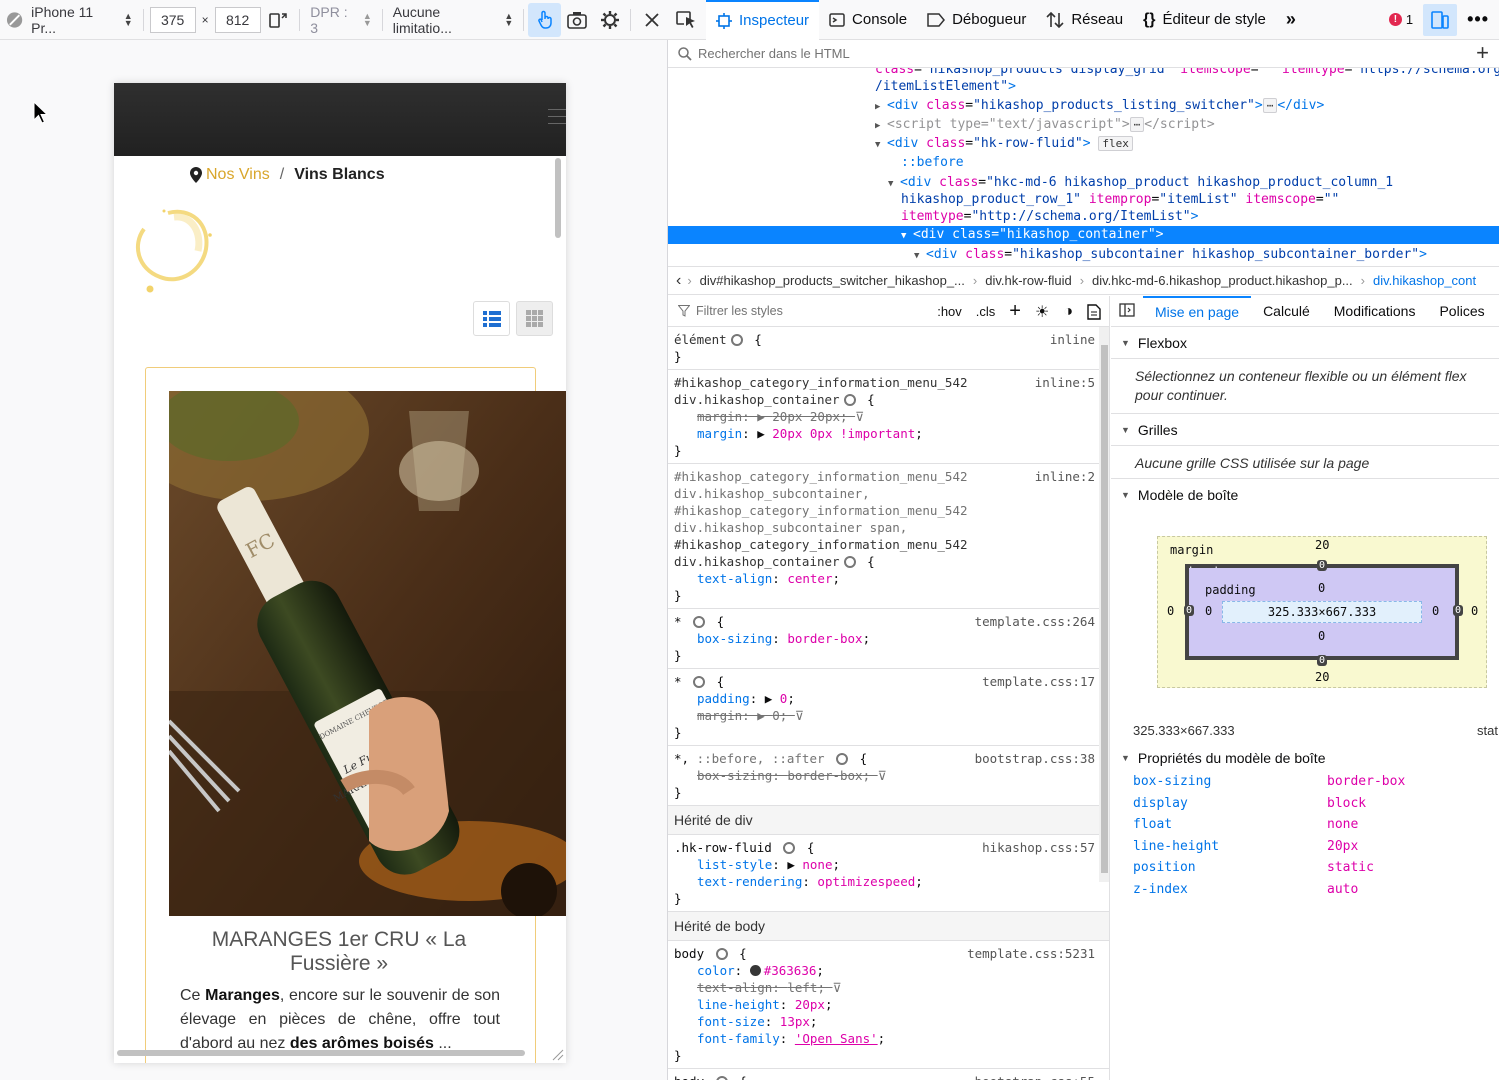 Image resolution: width=1499 pixels, height=1080 pixels. I want to click on toggle-sidebar-icon, so click(1127, 311).